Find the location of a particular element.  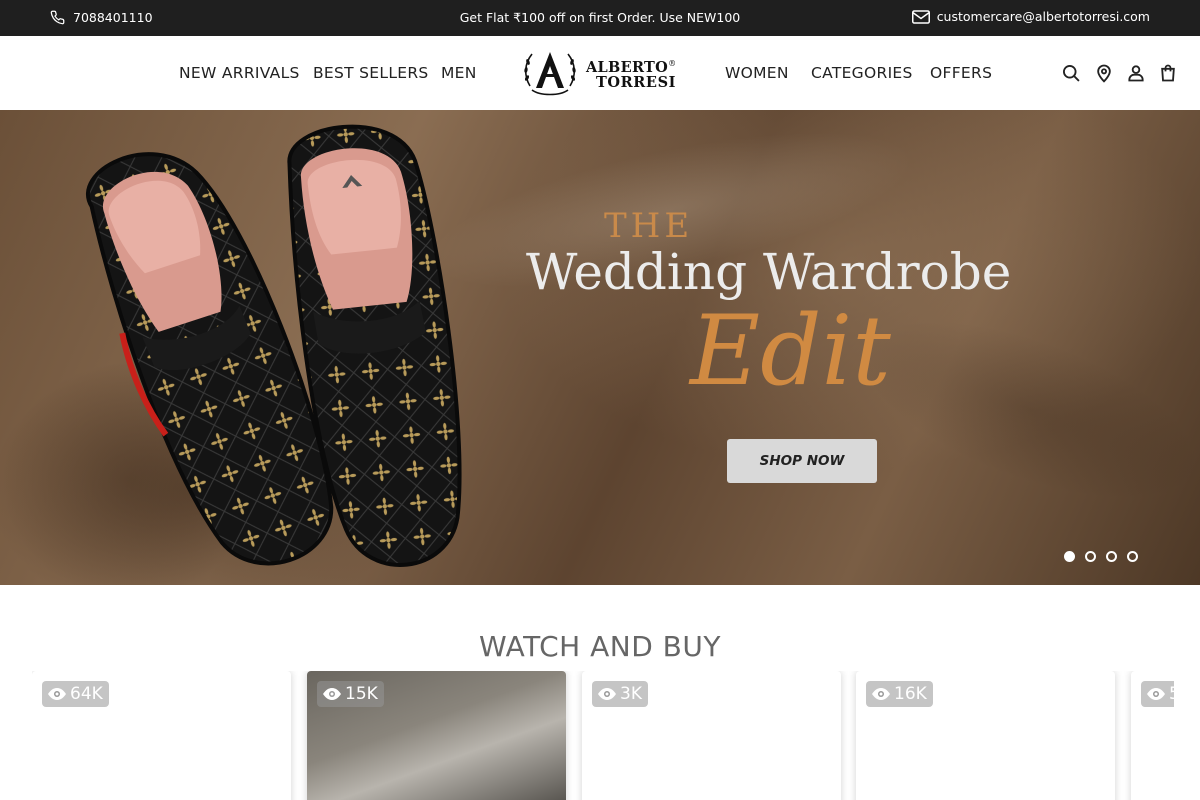

view-count-badge: 64K is located at coordinates (75, 694).